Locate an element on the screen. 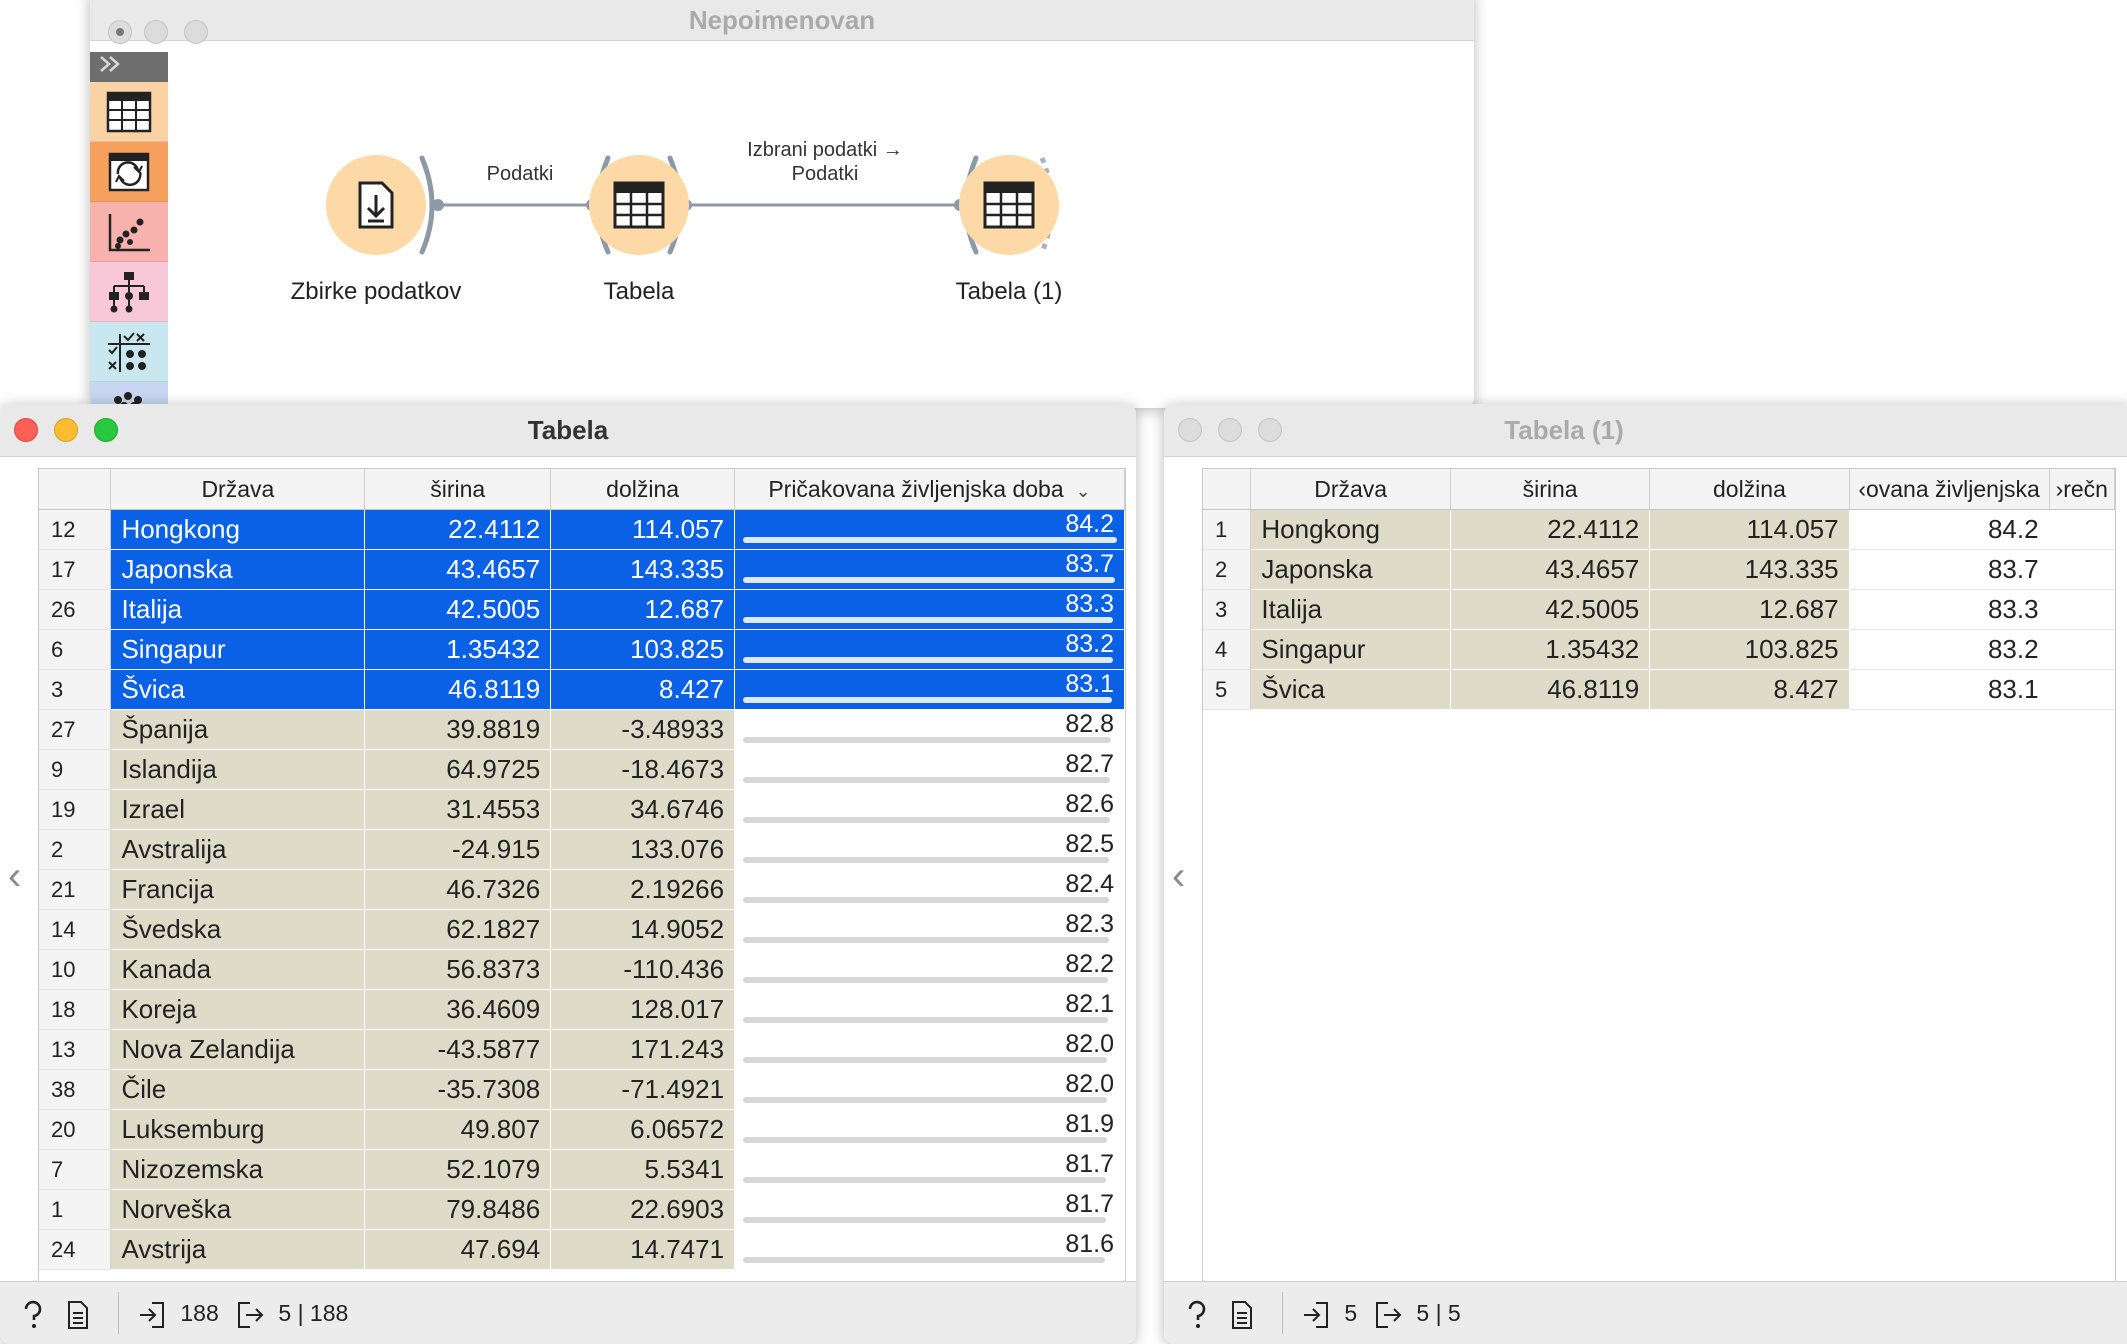 This screenshot has height=1344, width=2127. row-number: 19 is located at coordinates (75, 809).